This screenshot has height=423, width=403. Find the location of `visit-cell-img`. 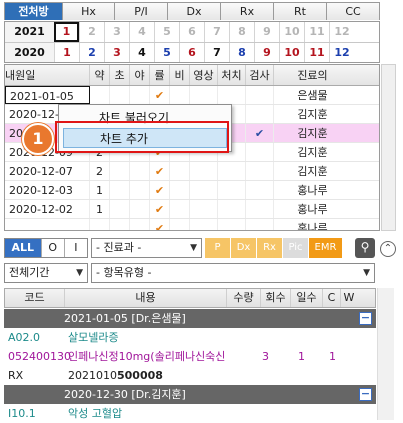

visit-cell-img is located at coordinates (204, 95).